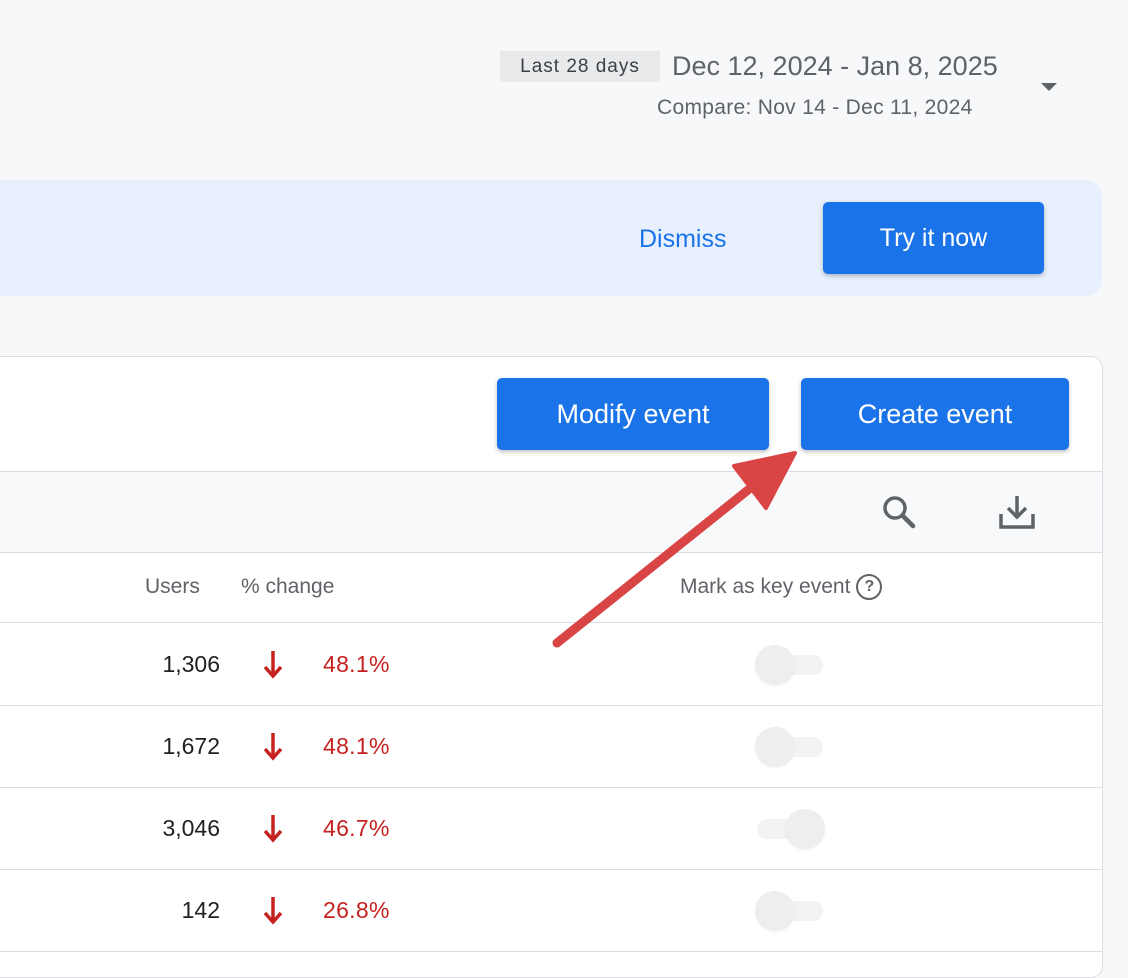 The width and height of the screenshot is (1128, 978). What do you see at coordinates (551, 910) in the screenshot?
I see `table-row: 142 26.8%` at bounding box center [551, 910].